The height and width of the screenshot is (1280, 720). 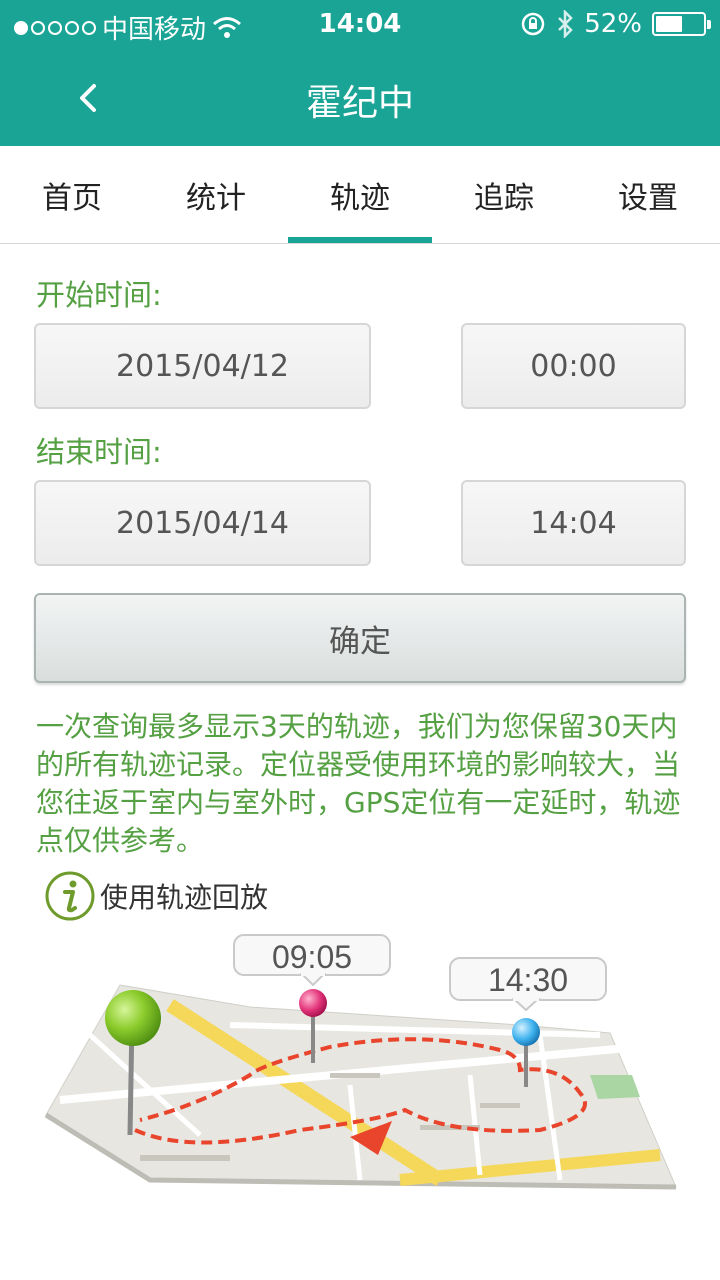 What do you see at coordinates (313, 1003) in the screenshot?
I see `mid-pin-icon` at bounding box center [313, 1003].